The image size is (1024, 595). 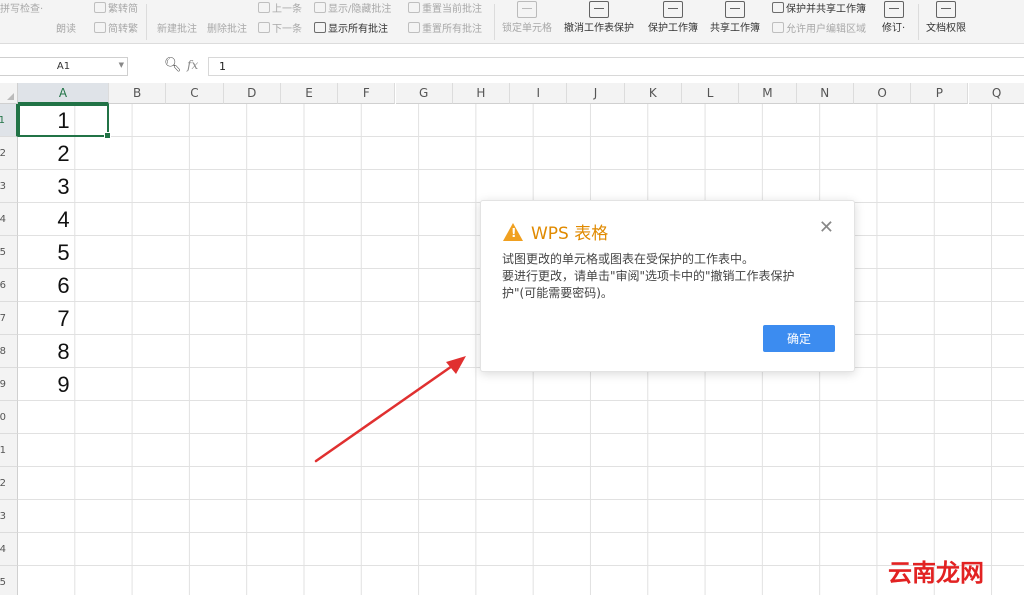 I want to click on reset-current-comment-button: 重置当前批注, so click(x=445, y=7).